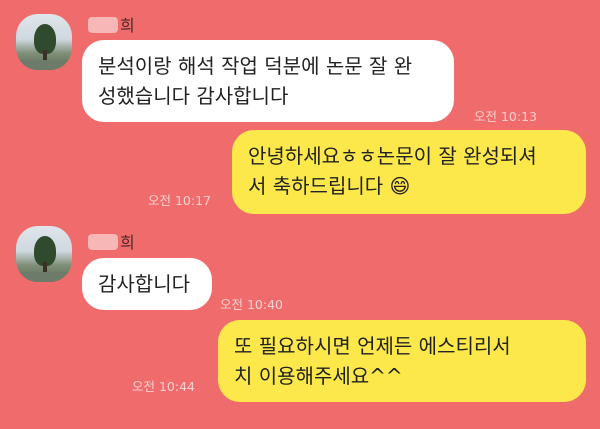  Describe the element at coordinates (505, 116) in the screenshot. I see `message-time: 오전 10:13` at that location.